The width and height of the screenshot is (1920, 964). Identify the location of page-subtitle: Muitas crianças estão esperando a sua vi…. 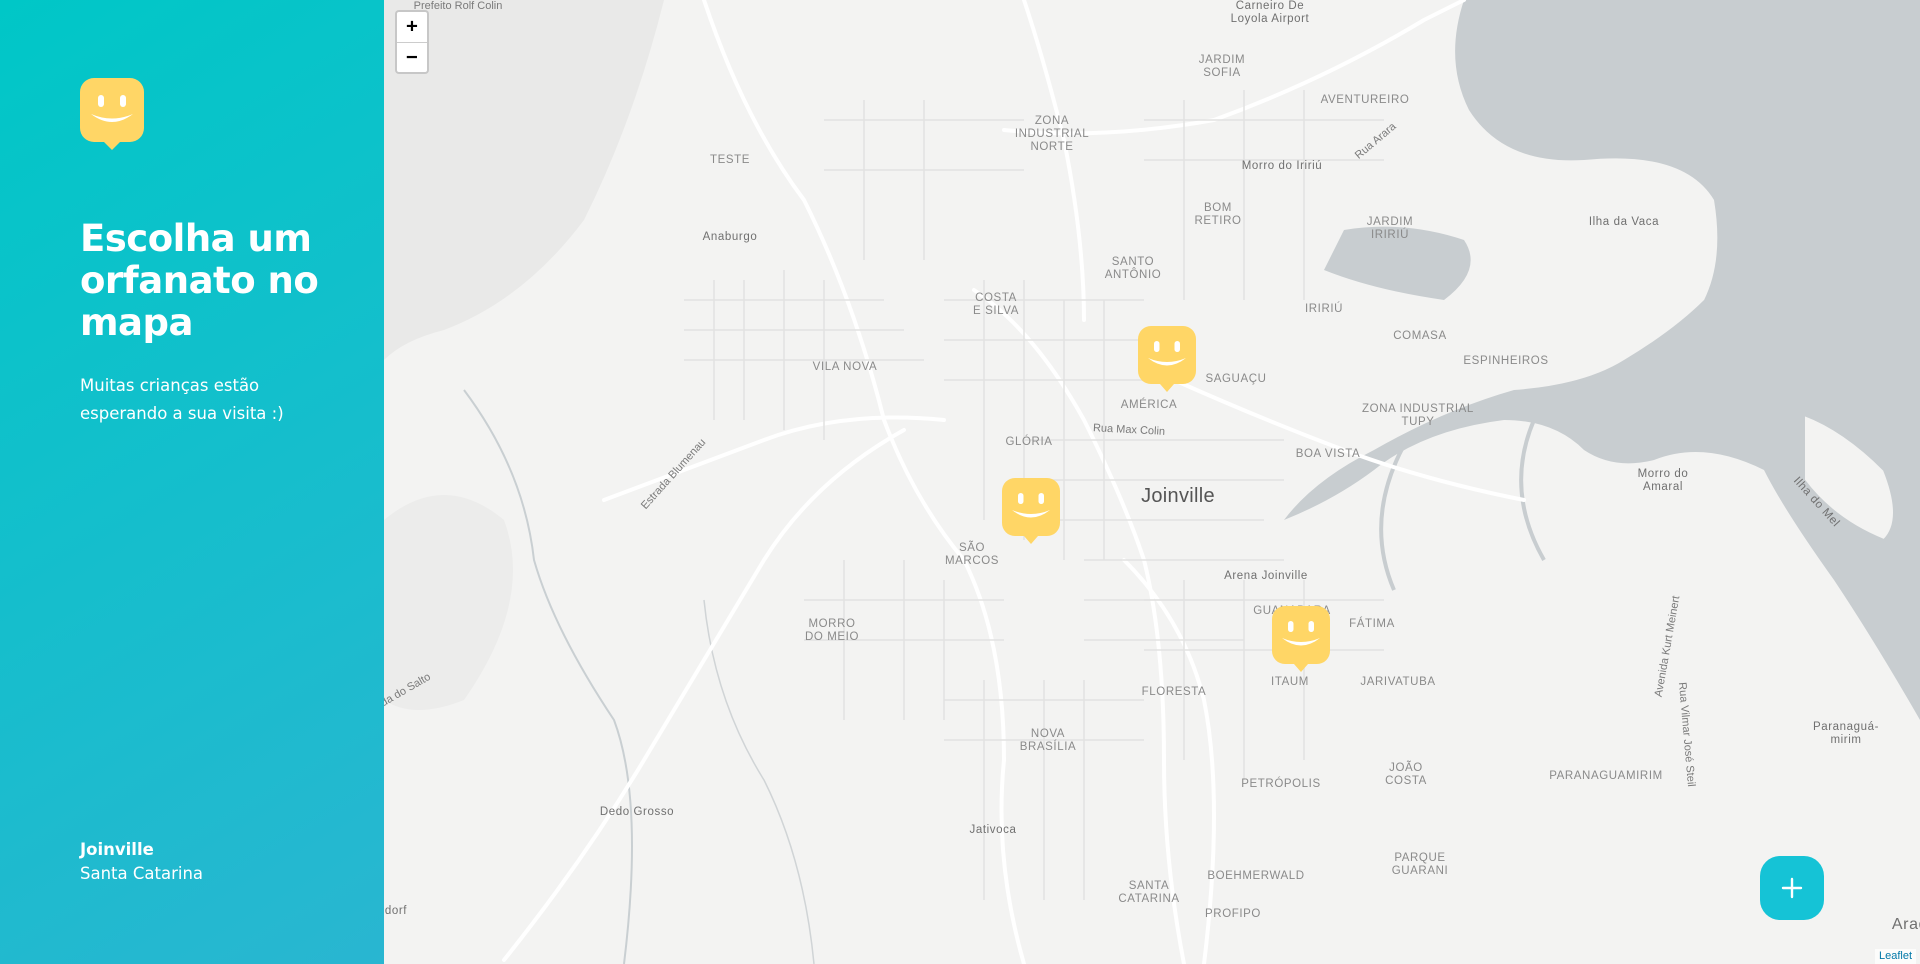
(182, 399).